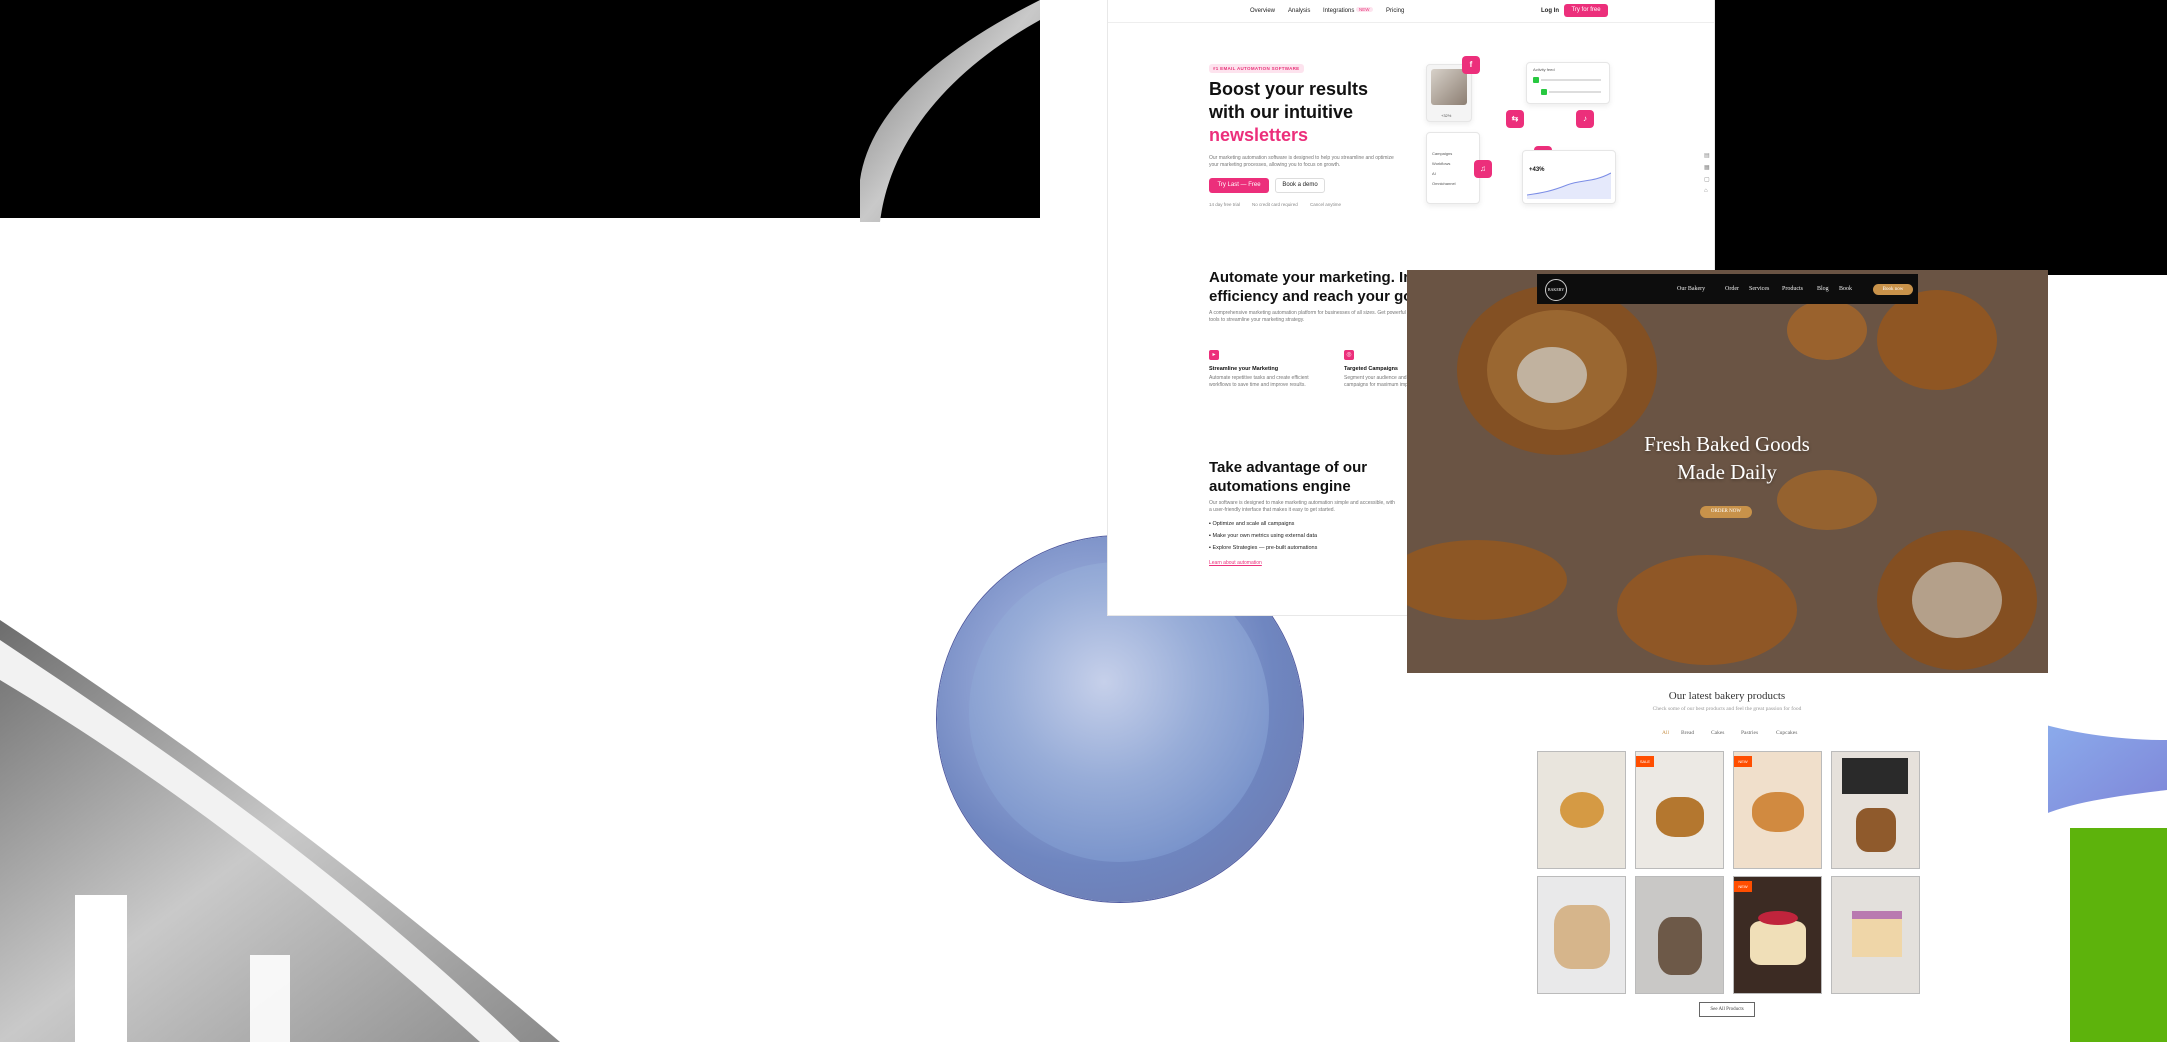  Describe the element at coordinates (1444, 183) in the screenshot. I see `mockup-menu-item: Omnichannel` at that location.